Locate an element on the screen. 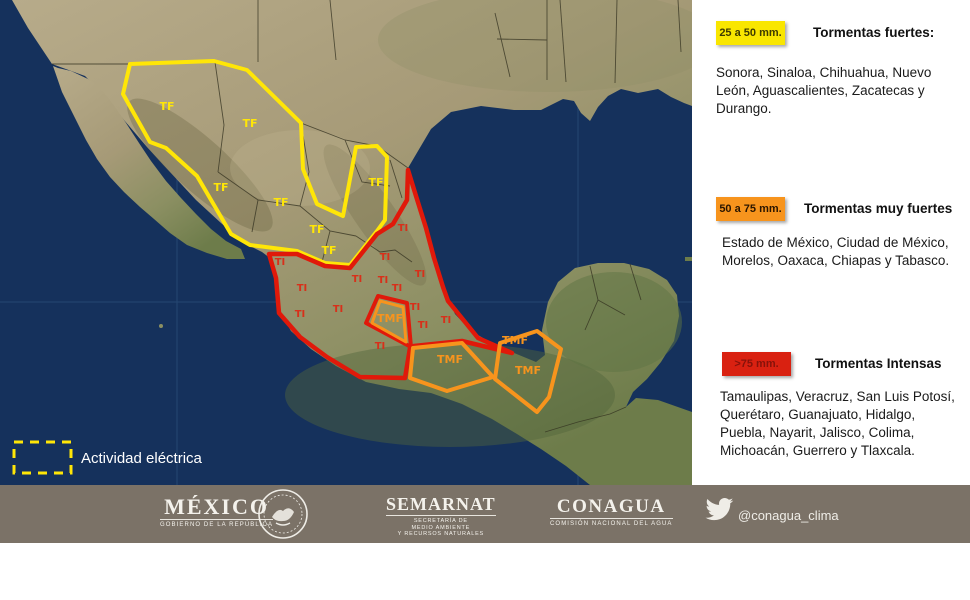 The width and height of the screenshot is (970, 600). storm-level-title: Tormentas muy fuertes is located at coordinates (878, 208).